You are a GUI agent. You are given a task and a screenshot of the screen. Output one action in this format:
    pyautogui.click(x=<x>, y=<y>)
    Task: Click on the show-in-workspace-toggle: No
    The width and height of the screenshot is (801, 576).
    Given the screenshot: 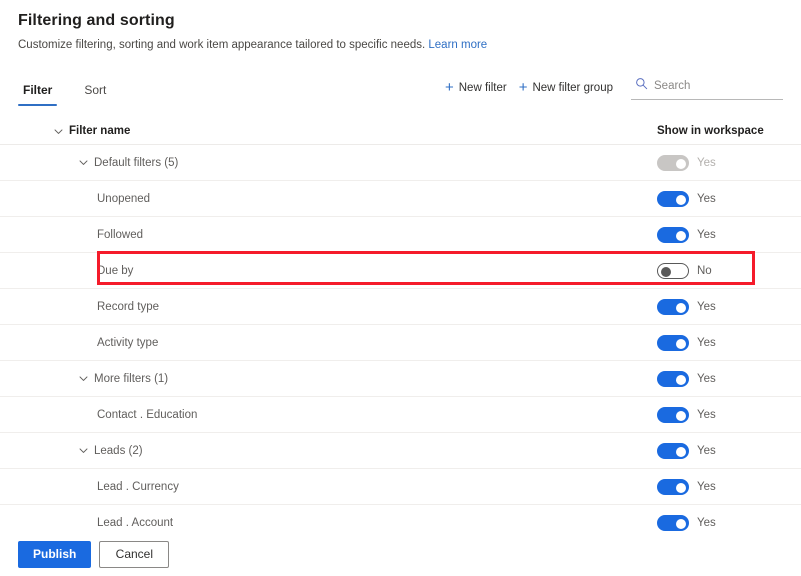 What is the action you would take?
    pyautogui.click(x=684, y=270)
    